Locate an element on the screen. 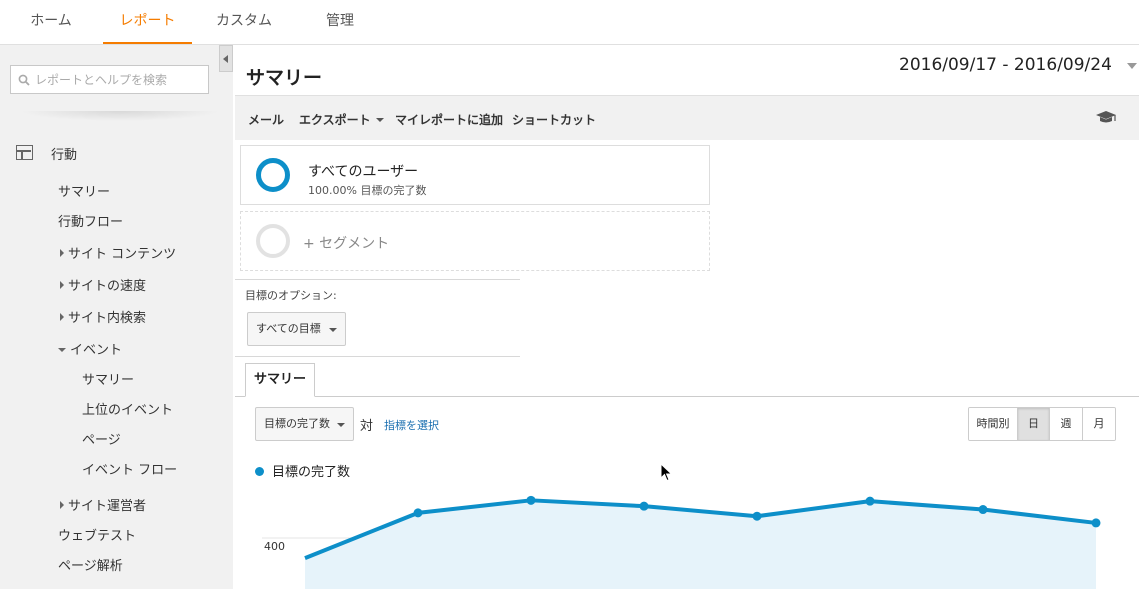 This screenshot has width=1139, height=589. sidebar-item-behavior-flow: 行動フロー is located at coordinates (90, 220).